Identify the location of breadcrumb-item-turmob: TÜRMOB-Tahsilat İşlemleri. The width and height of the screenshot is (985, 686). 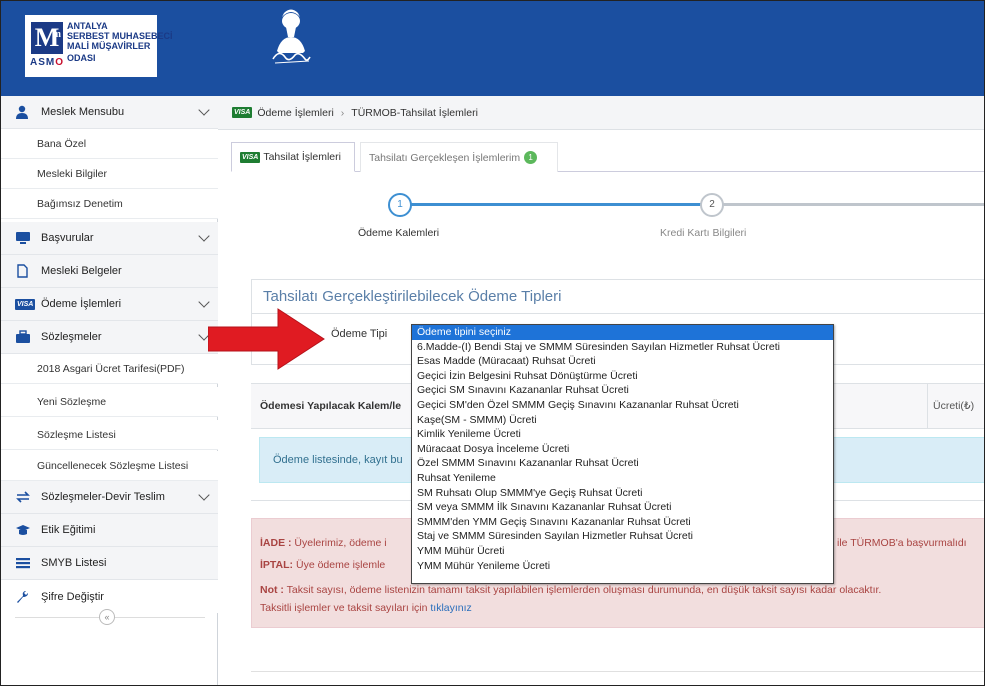
(414, 112).